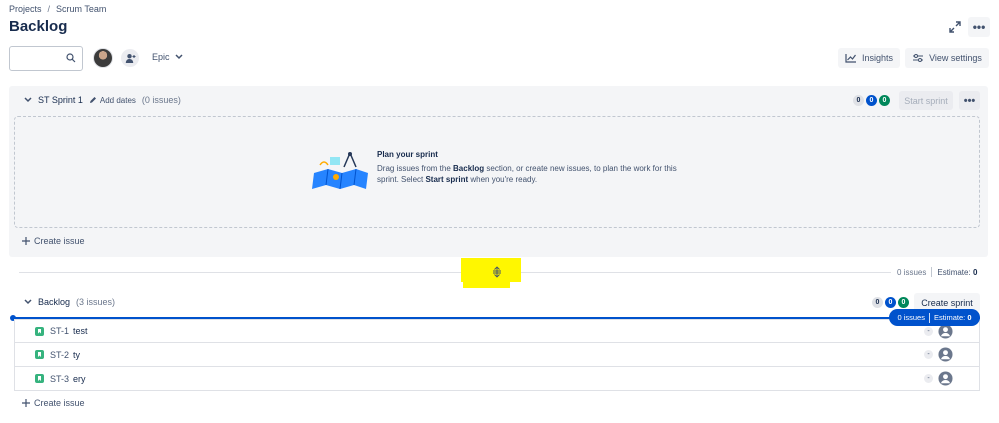 This screenshot has width=999, height=423. I want to click on view-settings-button: View settings, so click(947, 58).